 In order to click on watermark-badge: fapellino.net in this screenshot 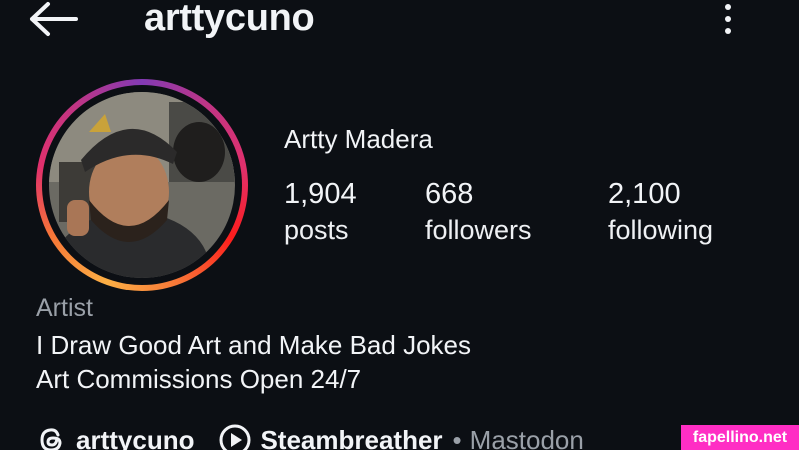, I will do `click(740, 437)`.